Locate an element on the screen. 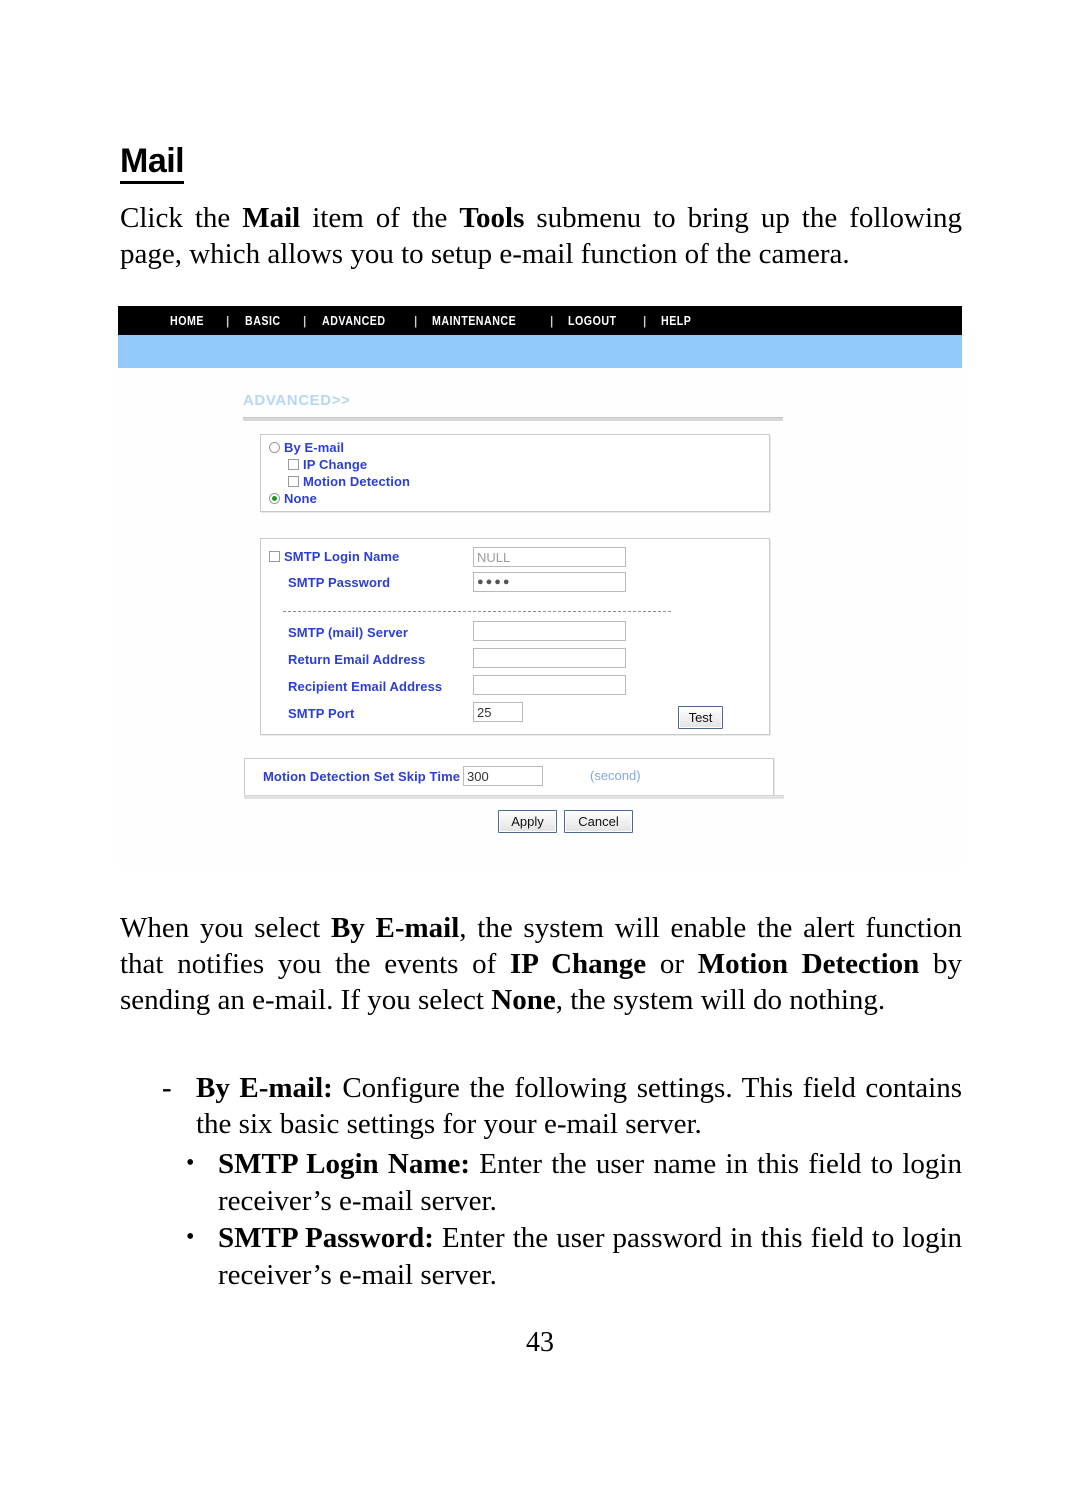 The height and width of the screenshot is (1486, 1080). breadcrumb-divider is located at coordinates (513, 419).